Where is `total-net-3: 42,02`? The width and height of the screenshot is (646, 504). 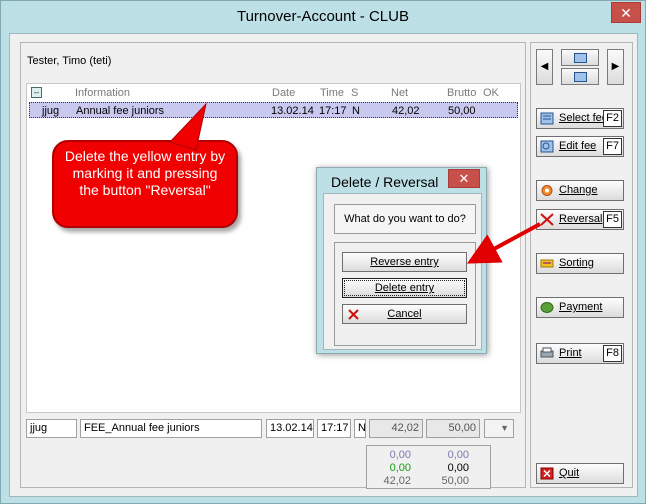 total-net-3: 42,02 is located at coordinates (397, 481).